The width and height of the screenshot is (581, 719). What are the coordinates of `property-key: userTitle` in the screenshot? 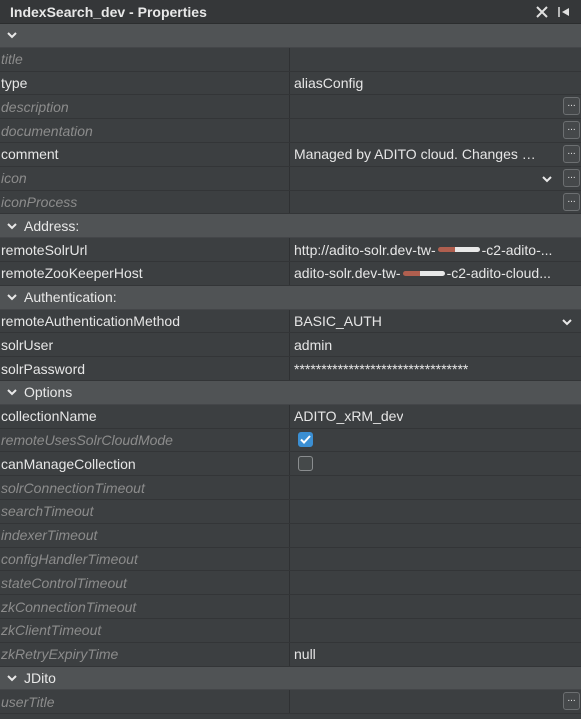 It's located at (145, 702).